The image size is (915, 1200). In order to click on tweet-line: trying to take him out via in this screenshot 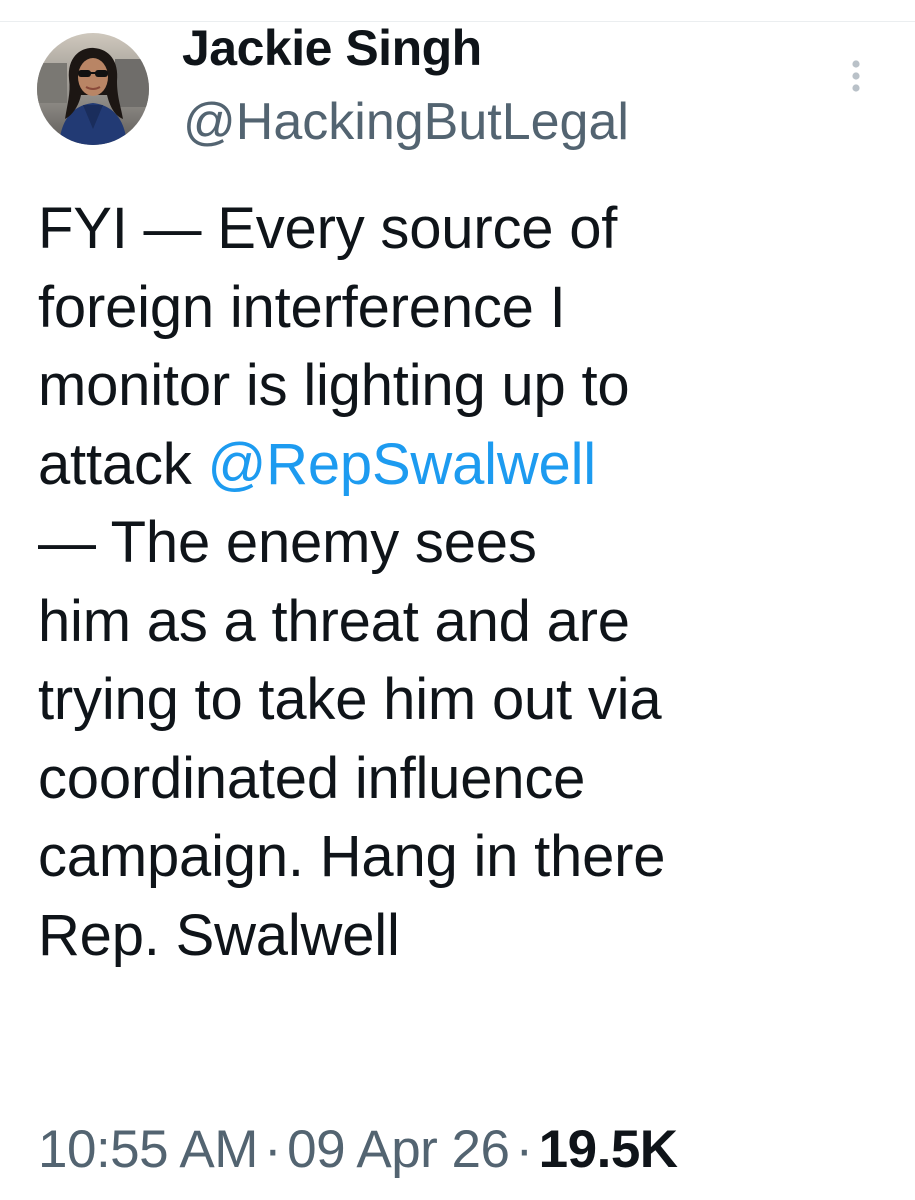, I will do `click(350, 699)`.